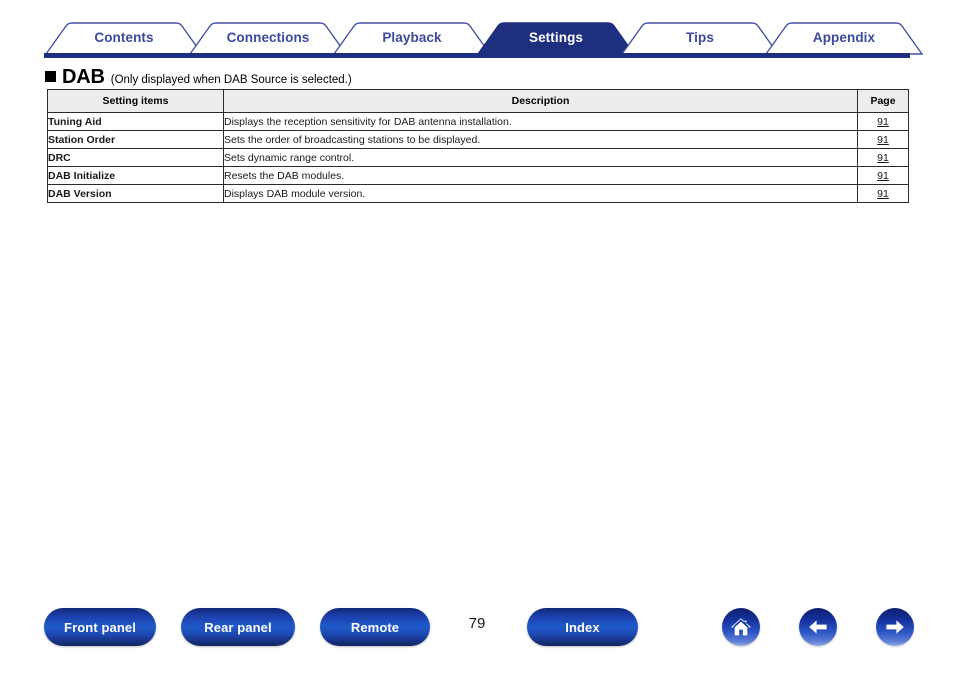  I want to click on square-bullet-icon, so click(50, 76).